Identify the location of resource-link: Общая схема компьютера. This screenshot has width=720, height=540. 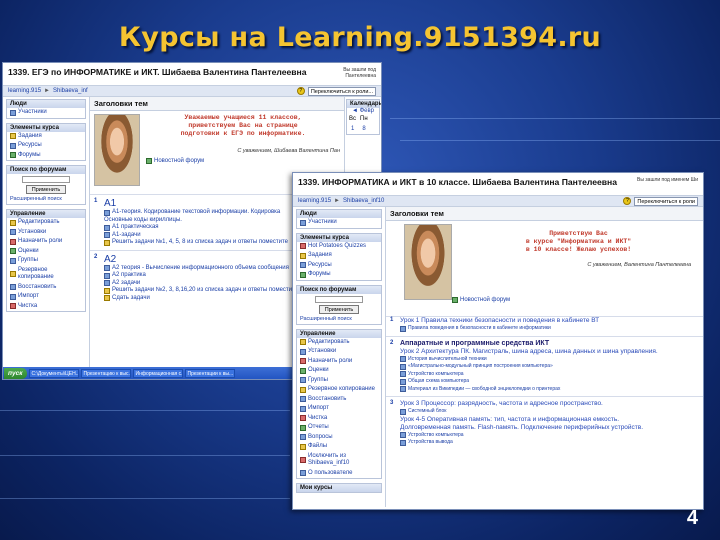
(529, 382).